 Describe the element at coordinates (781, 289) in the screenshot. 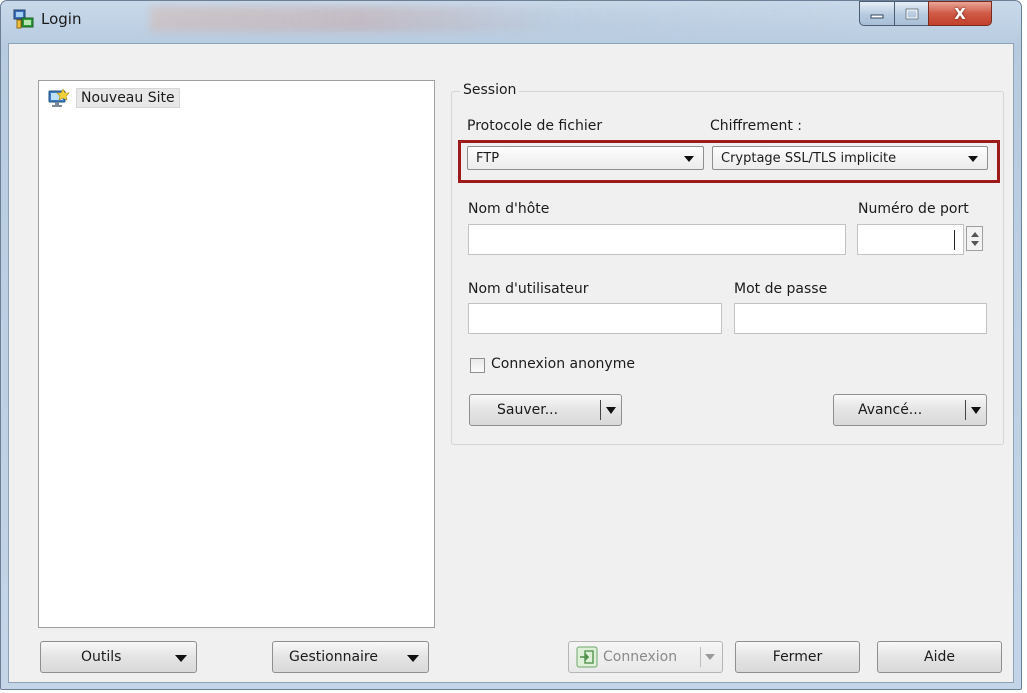

I see `password-label: Mot de passe` at that location.